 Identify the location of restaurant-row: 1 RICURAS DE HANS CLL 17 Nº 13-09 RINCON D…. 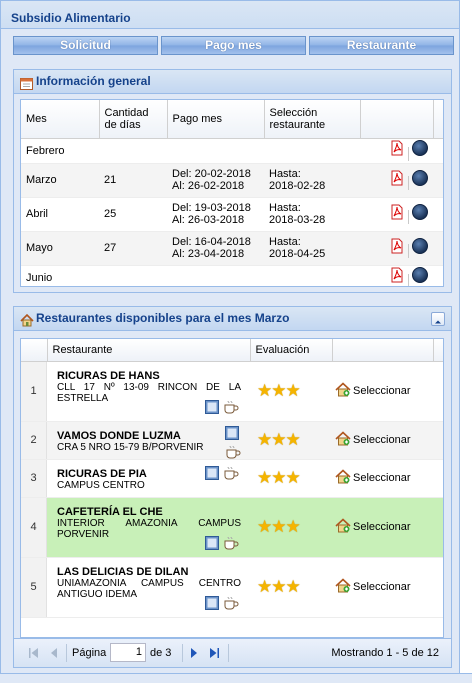
(232, 391).